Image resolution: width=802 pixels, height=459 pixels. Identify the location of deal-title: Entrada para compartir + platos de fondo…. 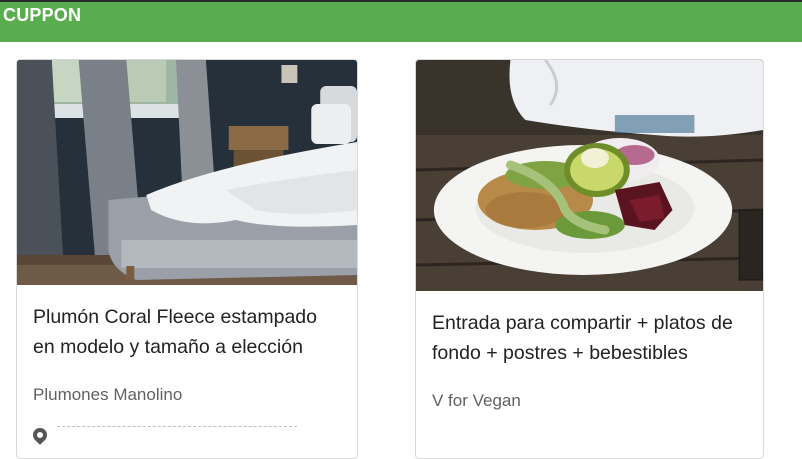
(590, 338).